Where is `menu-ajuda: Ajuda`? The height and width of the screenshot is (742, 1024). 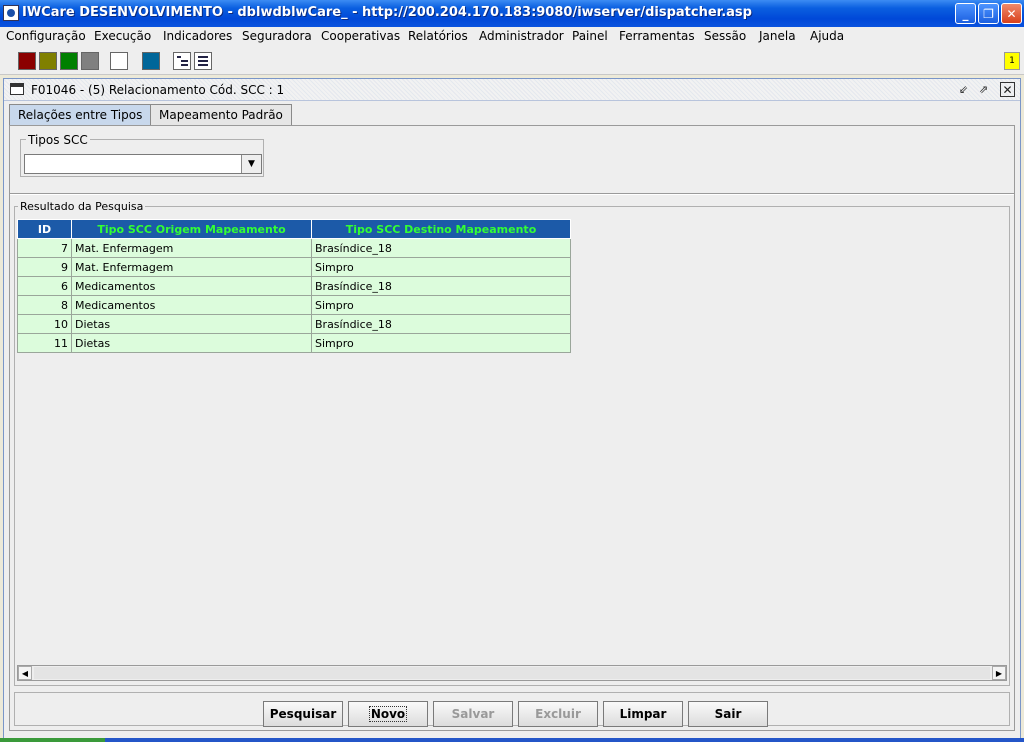 menu-ajuda: Ajuda is located at coordinates (827, 36).